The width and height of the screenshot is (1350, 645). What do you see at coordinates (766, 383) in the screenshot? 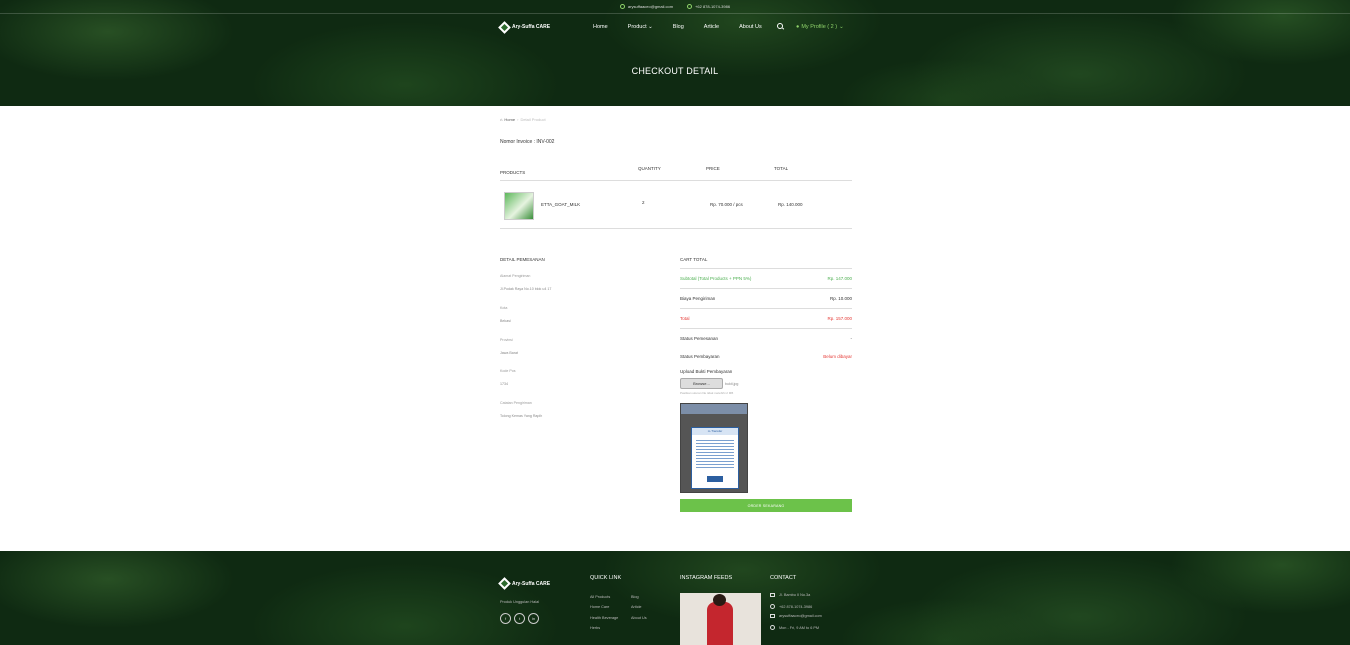
I see `file-input: Browse... bukti.jpg` at bounding box center [766, 383].